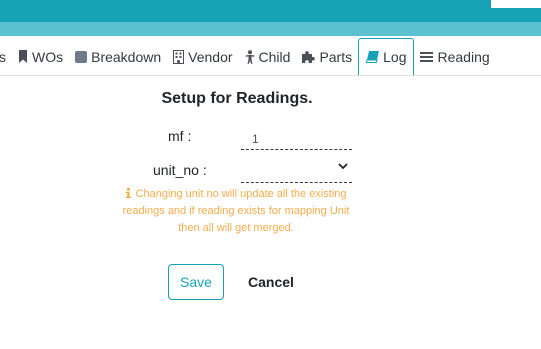 The image size is (541, 349). Describe the element at coordinates (296, 169) in the screenshot. I see `unit-no-select` at that location.